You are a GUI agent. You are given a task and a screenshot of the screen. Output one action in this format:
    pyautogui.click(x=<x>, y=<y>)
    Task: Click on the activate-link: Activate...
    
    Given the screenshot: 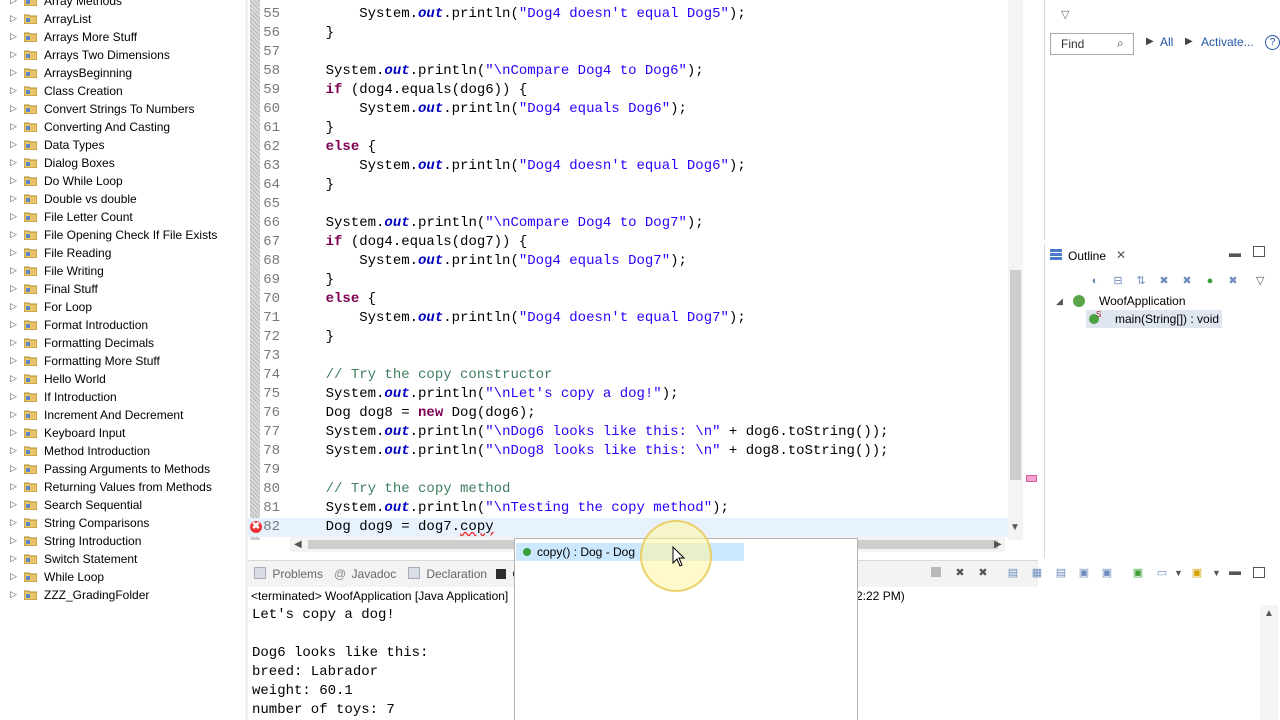 What is the action you would take?
    pyautogui.click(x=1227, y=42)
    